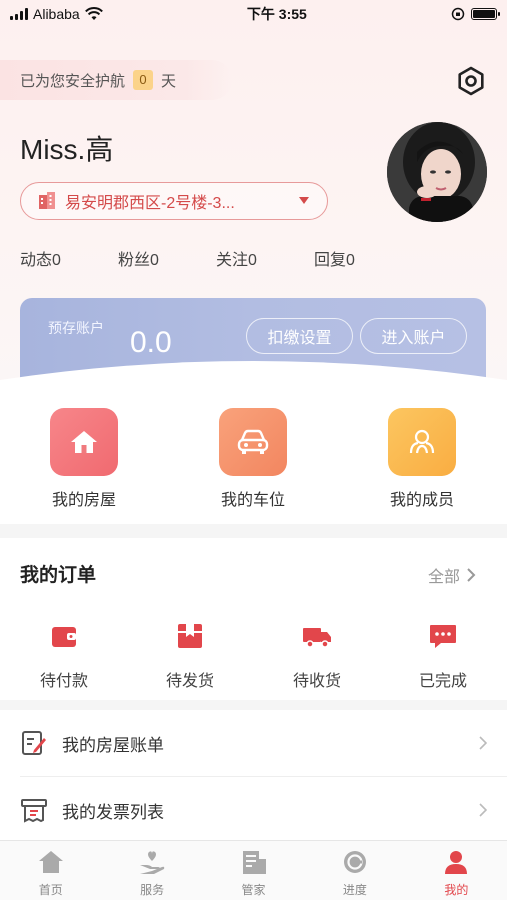 The width and height of the screenshot is (507, 900). What do you see at coordinates (317, 655) in the screenshot?
I see `order-pending-receipt: 待收货` at bounding box center [317, 655].